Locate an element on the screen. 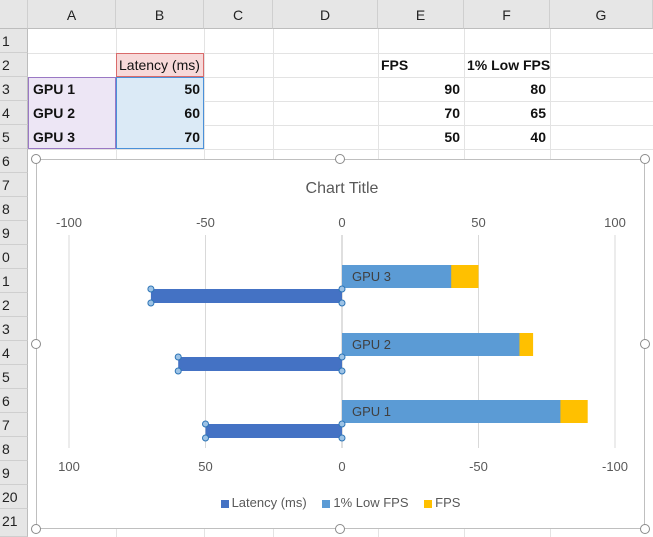 The image size is (653, 537). cell-e5: 50 is located at coordinates (421, 137).